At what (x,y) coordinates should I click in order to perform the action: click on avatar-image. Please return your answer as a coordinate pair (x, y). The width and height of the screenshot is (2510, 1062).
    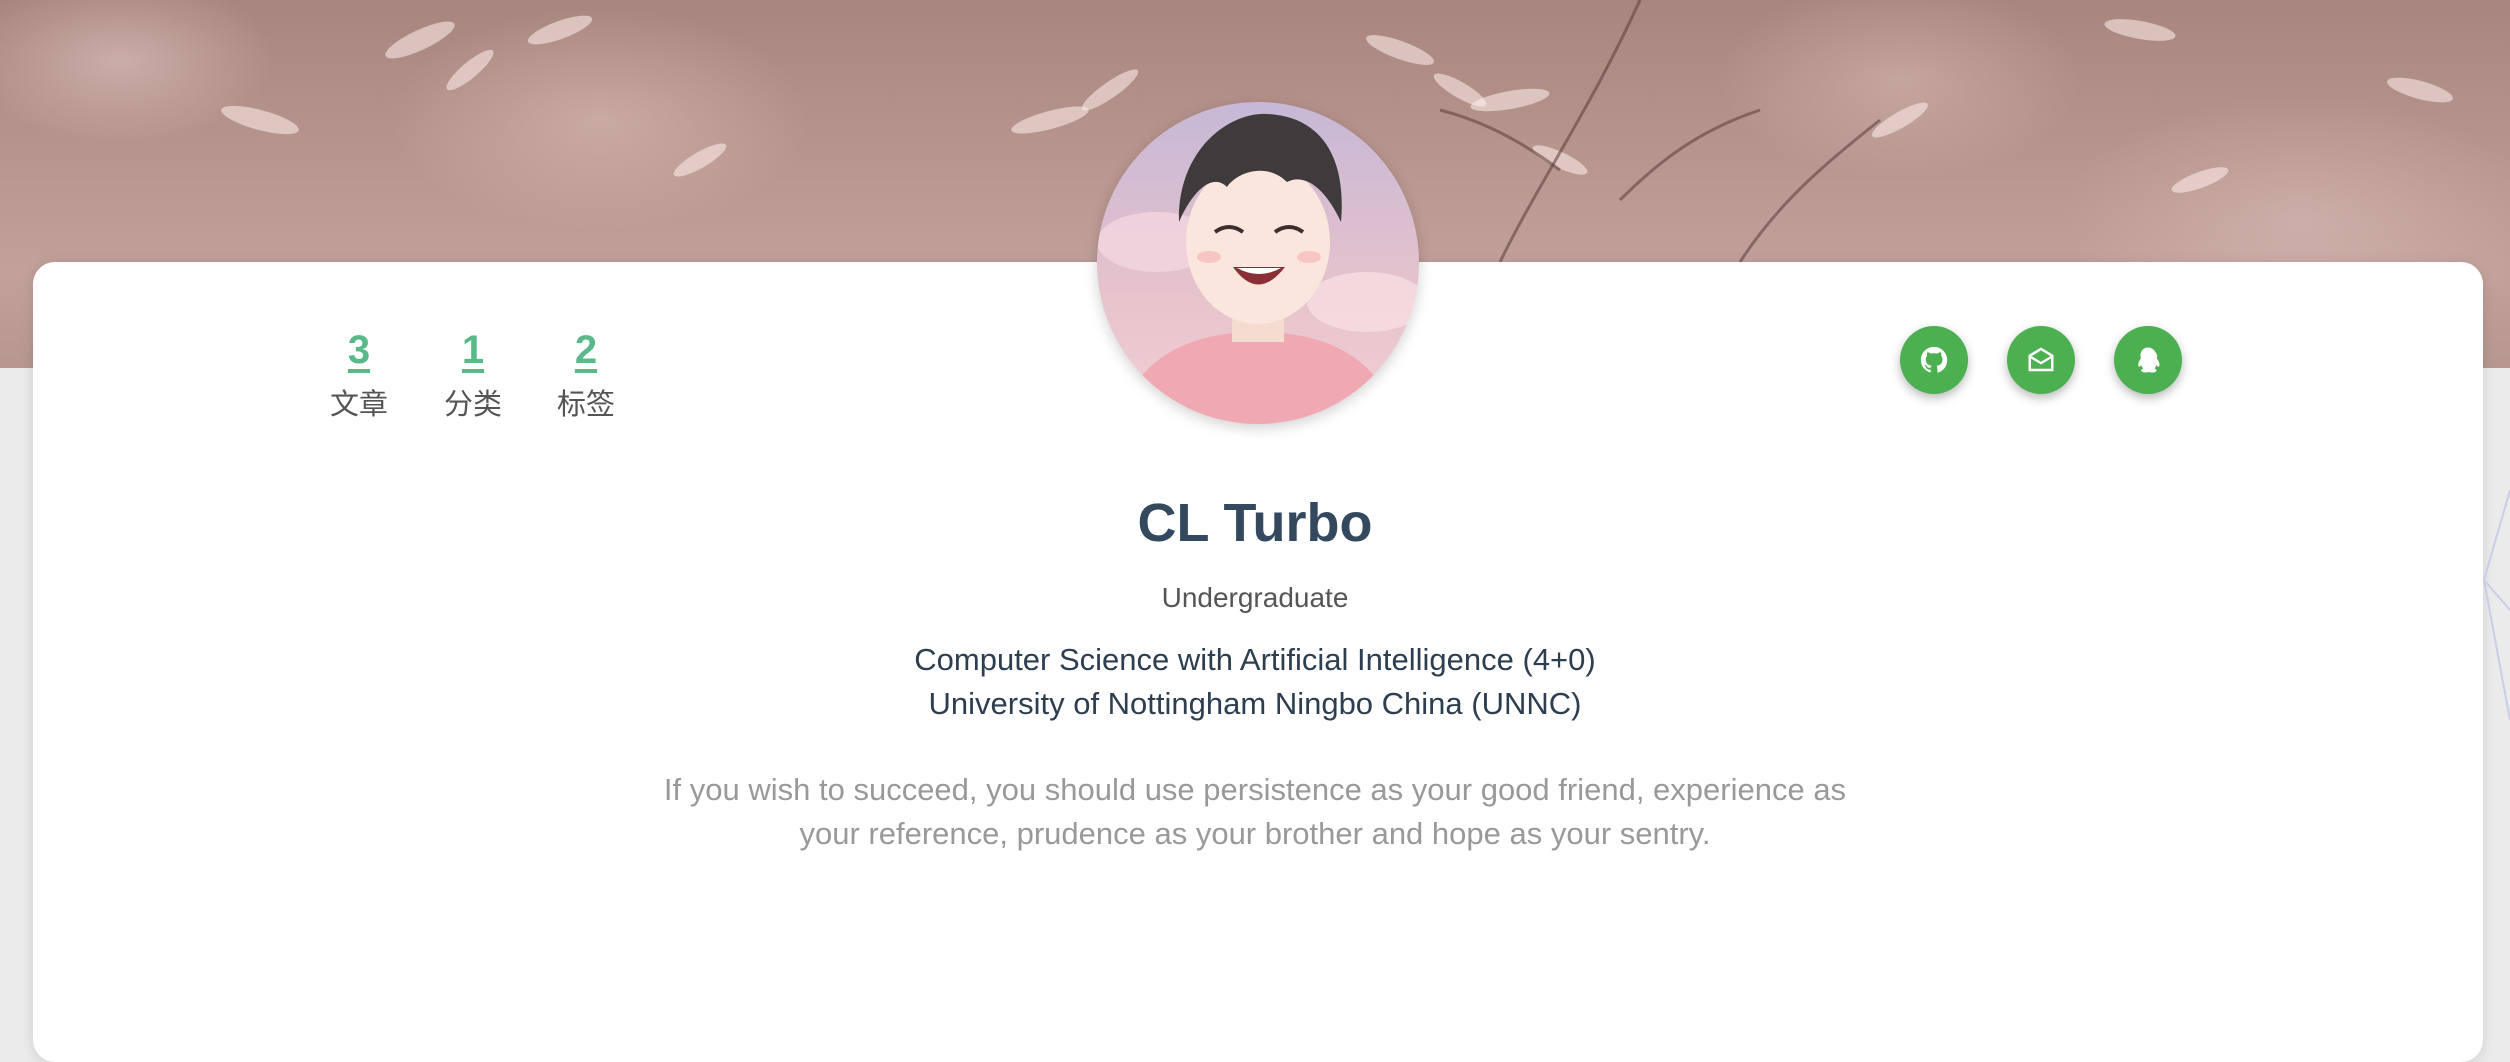
    Looking at the image, I should click on (1258, 263).